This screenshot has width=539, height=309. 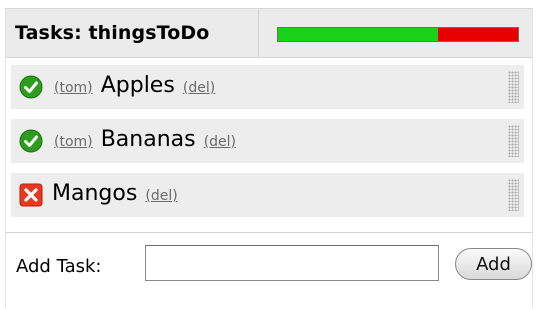 I want to click on add-task-label: Add Task:, so click(x=59, y=266).